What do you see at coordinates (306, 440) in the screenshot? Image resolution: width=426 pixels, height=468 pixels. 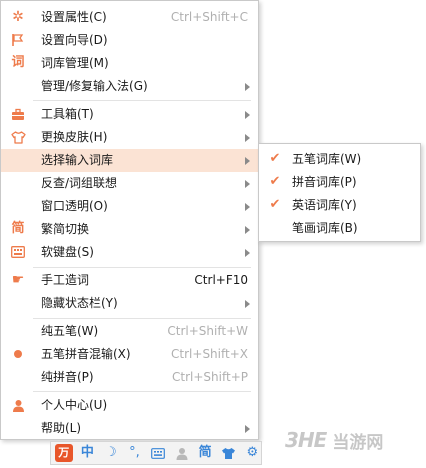 I see `watermark-logo-icon: 3HE` at bounding box center [306, 440].